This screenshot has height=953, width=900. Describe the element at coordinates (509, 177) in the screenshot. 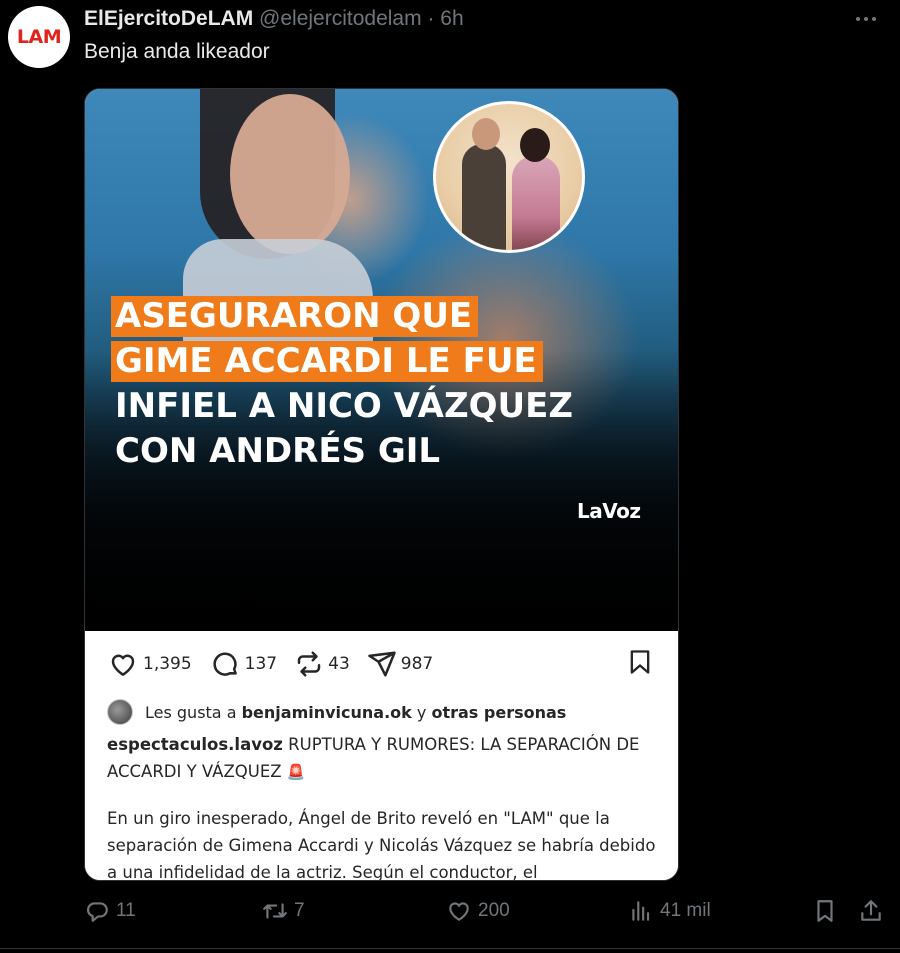

I see `inset-photo` at that location.